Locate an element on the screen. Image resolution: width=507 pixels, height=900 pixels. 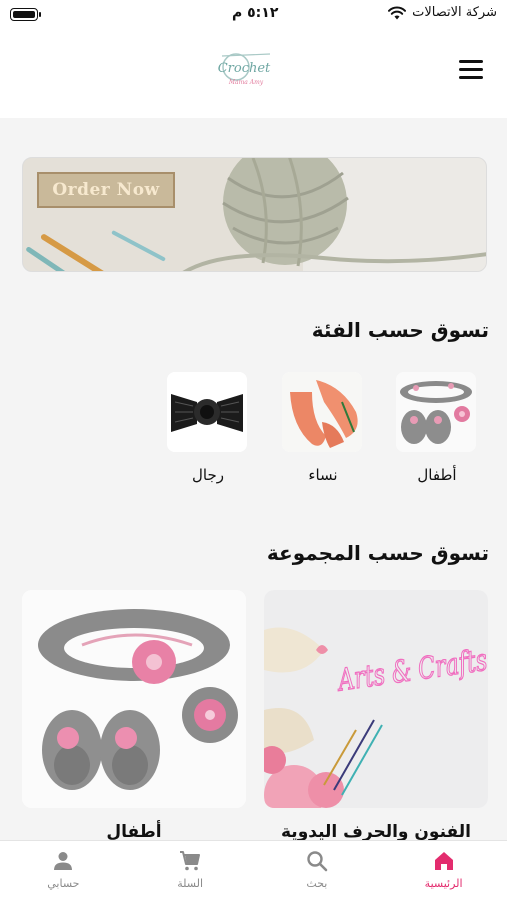
bottom-tab-bar: الرئيسية بحث السلة حسابي is located at coordinates (253, 870).